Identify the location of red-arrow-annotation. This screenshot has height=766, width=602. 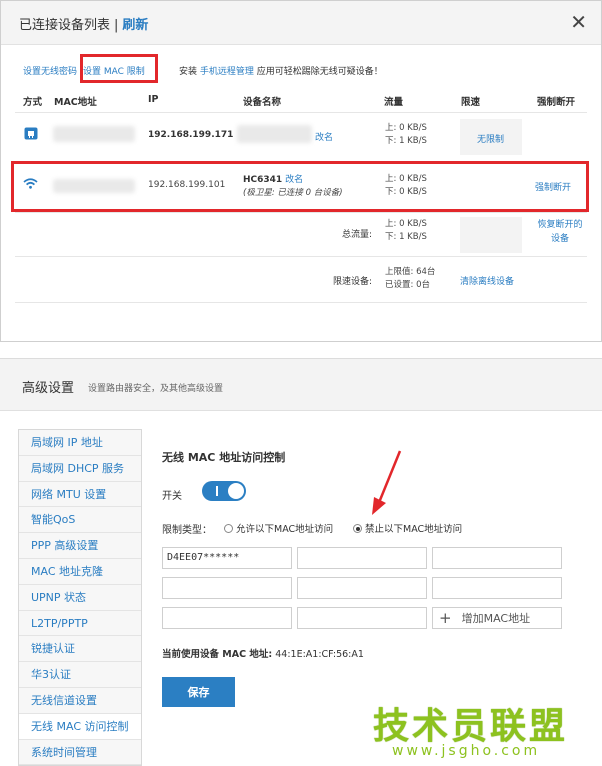
(387, 482).